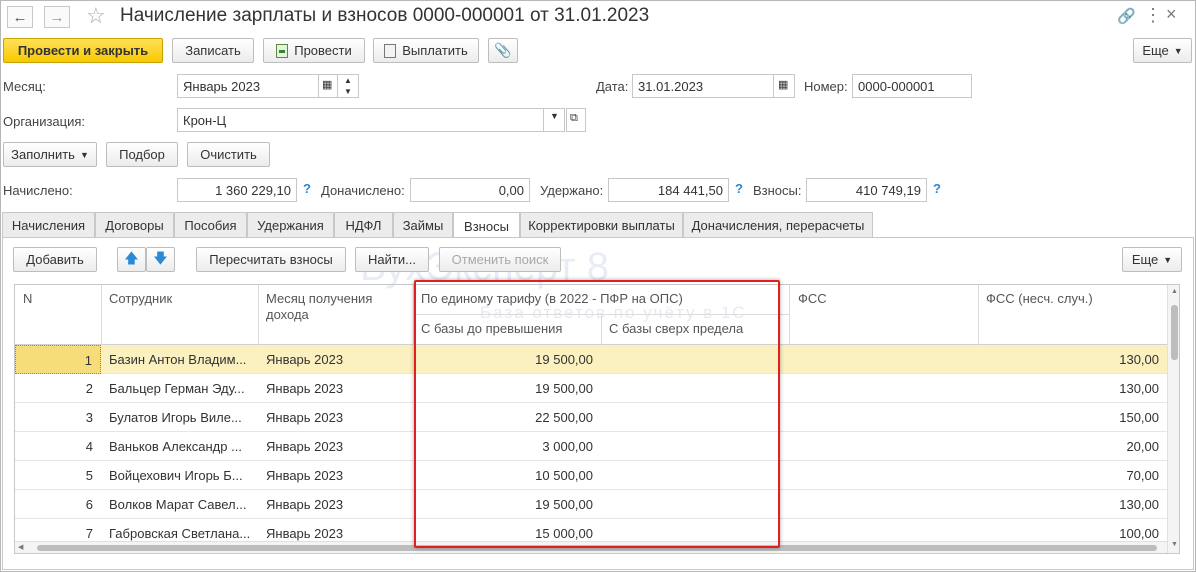 The image size is (1196, 572). Describe the element at coordinates (89, 504) in the screenshot. I see `cell-n: 6` at that location.